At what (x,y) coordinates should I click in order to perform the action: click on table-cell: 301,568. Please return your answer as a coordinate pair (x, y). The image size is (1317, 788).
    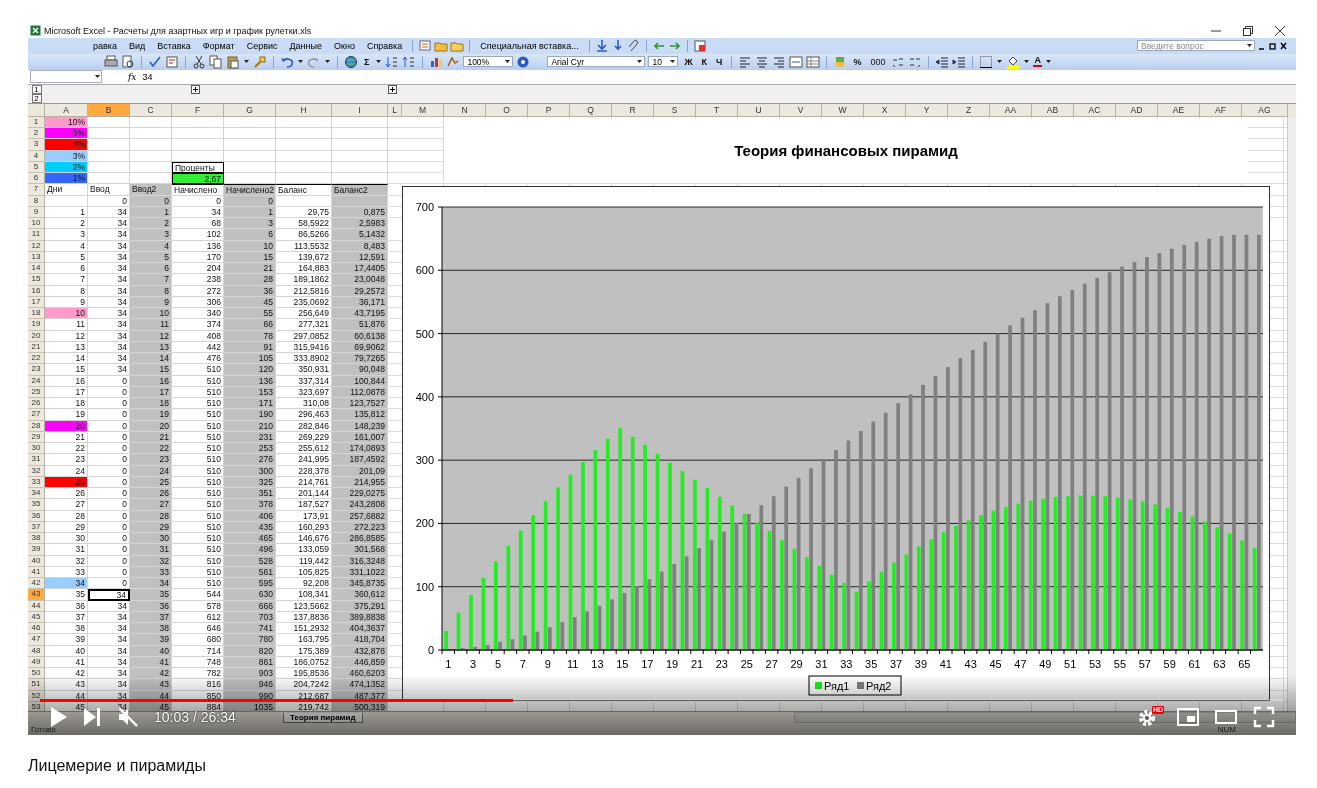
    Looking at the image, I should click on (360, 550).